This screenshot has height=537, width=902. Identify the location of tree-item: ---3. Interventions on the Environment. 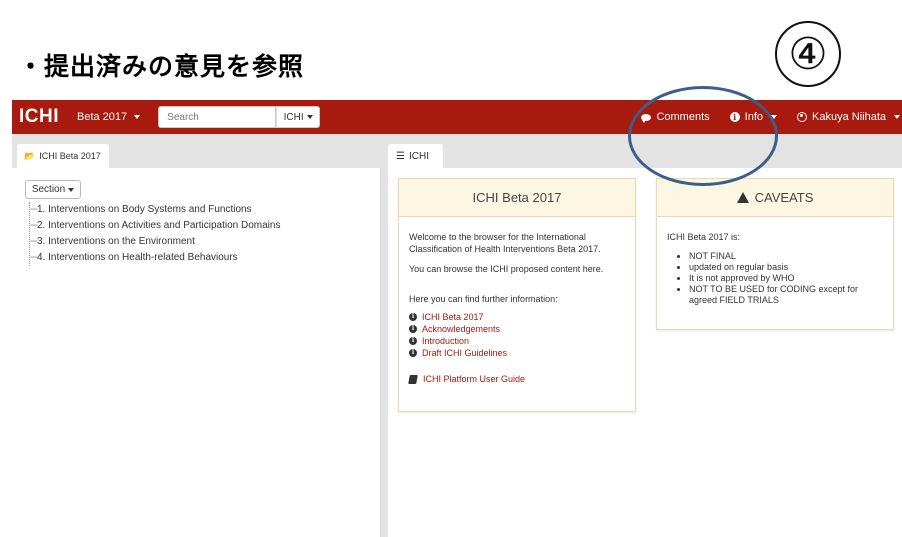
(155, 242).